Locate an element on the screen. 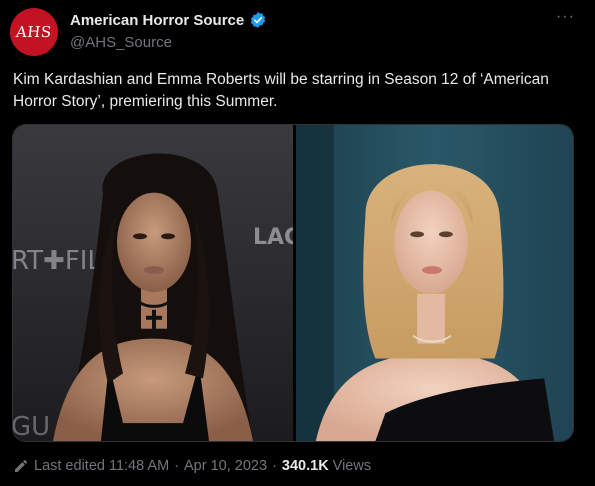  tweet-date: Apr 10, 2023 is located at coordinates (226, 466).